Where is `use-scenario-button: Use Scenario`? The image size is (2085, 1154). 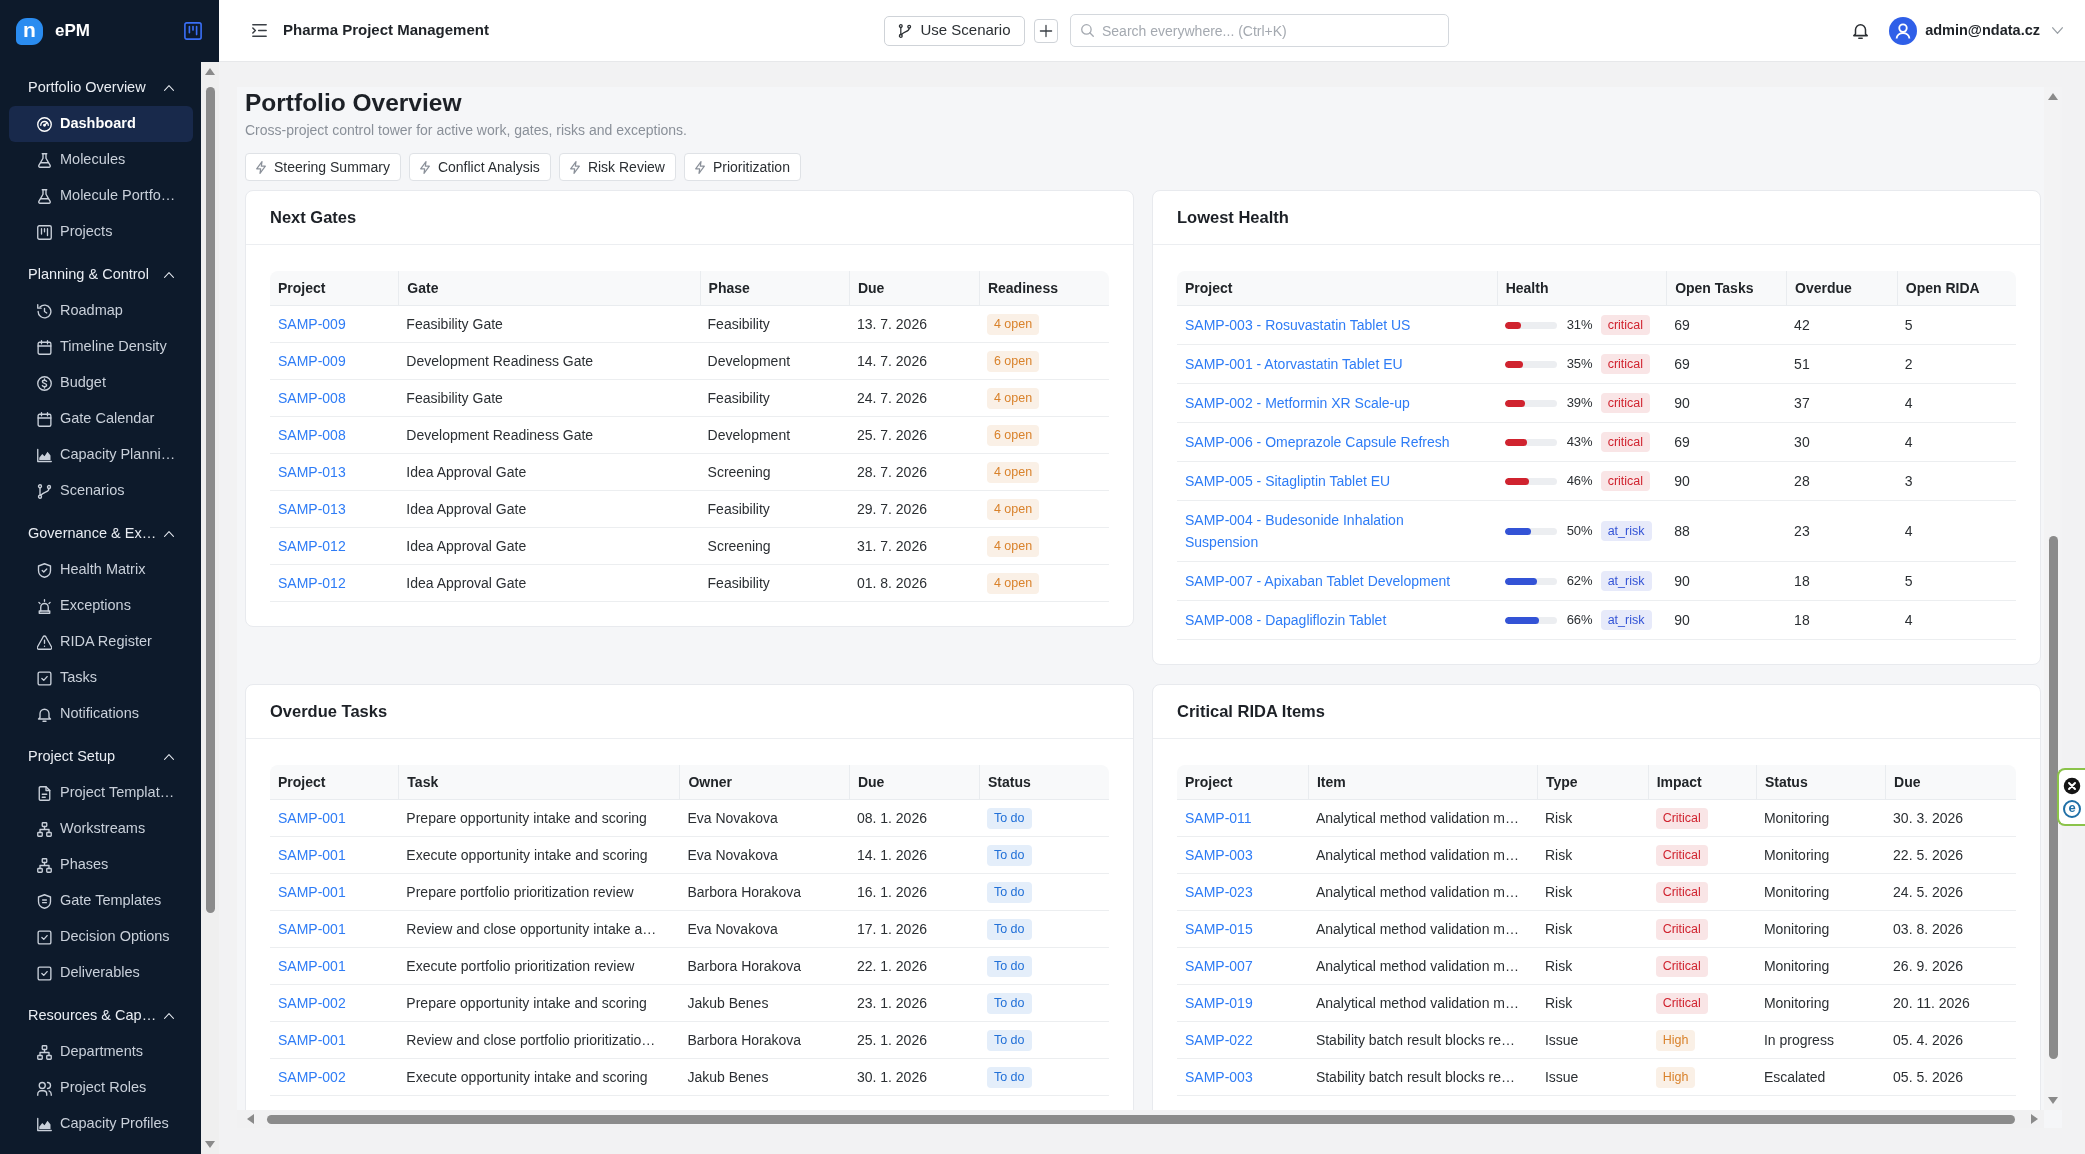
use-scenario-button: Use Scenario is located at coordinates (954, 30).